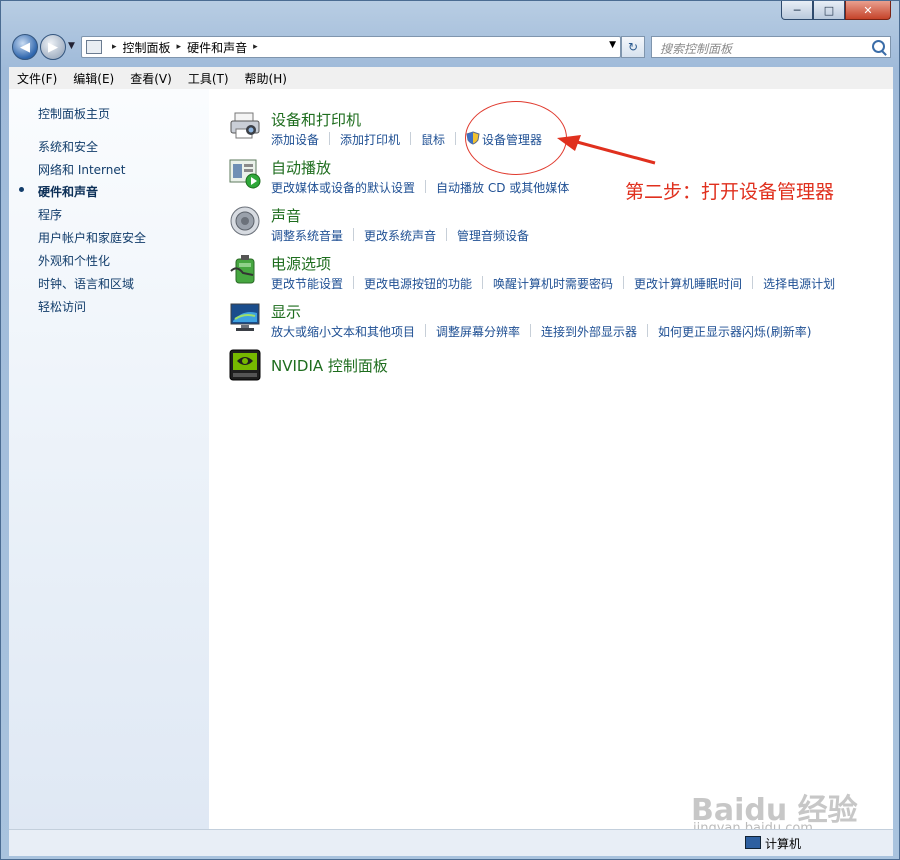 The image size is (900, 860). I want to click on search-placeholder: 搜索控制面板, so click(696, 49).